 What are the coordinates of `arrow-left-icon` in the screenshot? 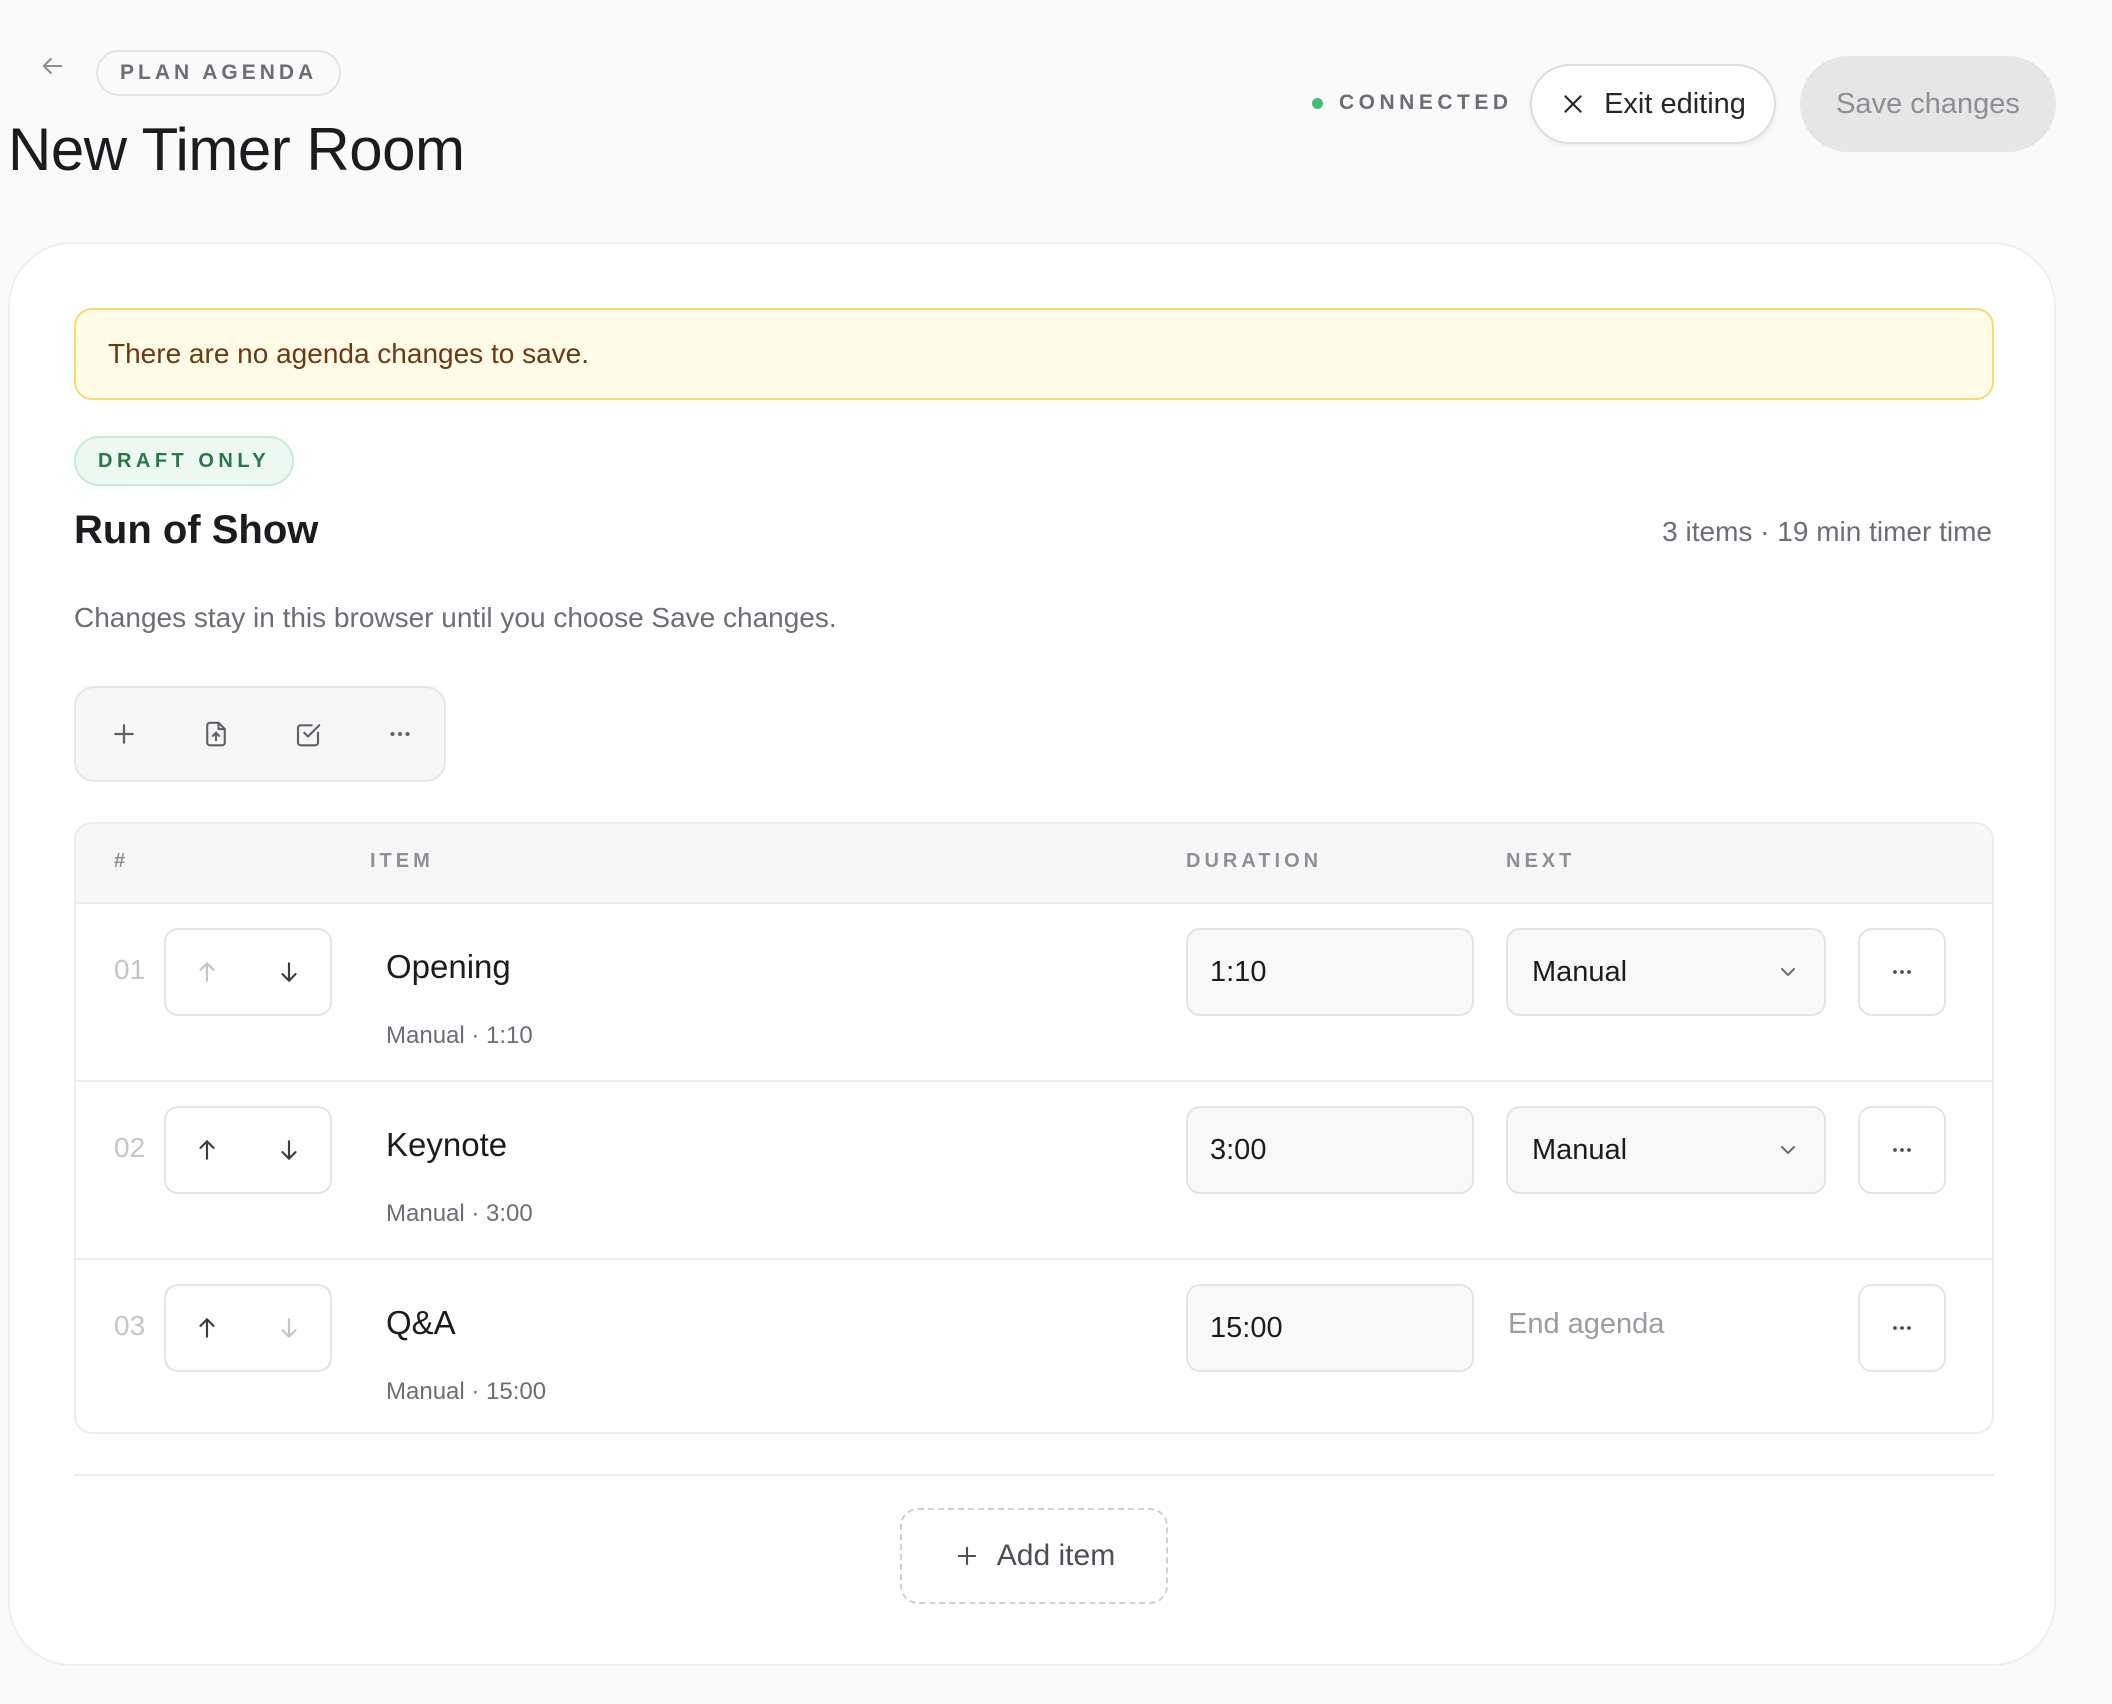 It's located at (52, 66).